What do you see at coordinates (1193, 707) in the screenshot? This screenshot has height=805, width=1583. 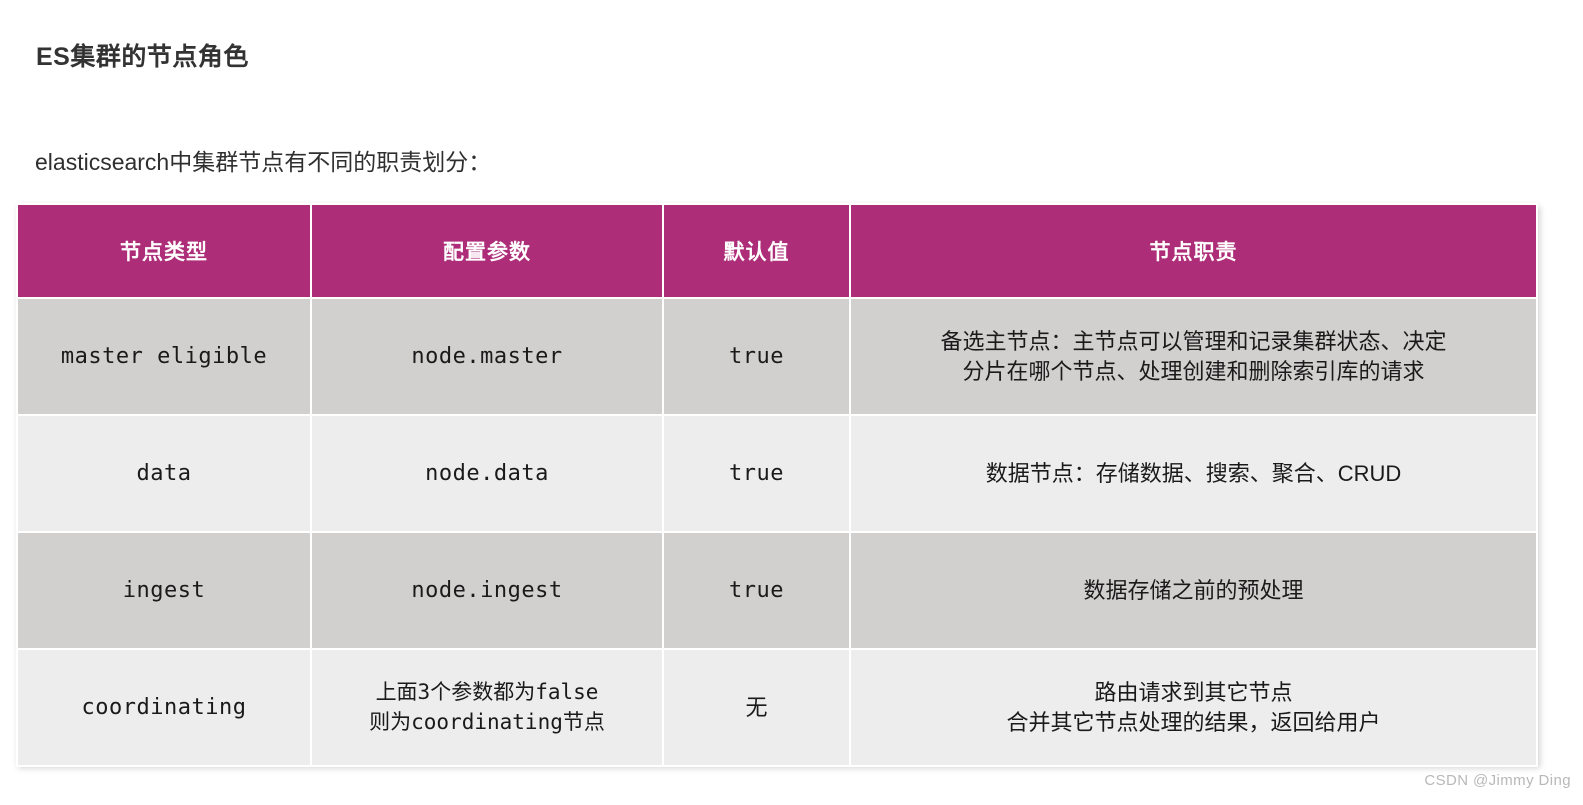 I see `cell-responsibility: 路由请求到其它节点 合并其它节点处理的结果，返回给用户` at bounding box center [1193, 707].